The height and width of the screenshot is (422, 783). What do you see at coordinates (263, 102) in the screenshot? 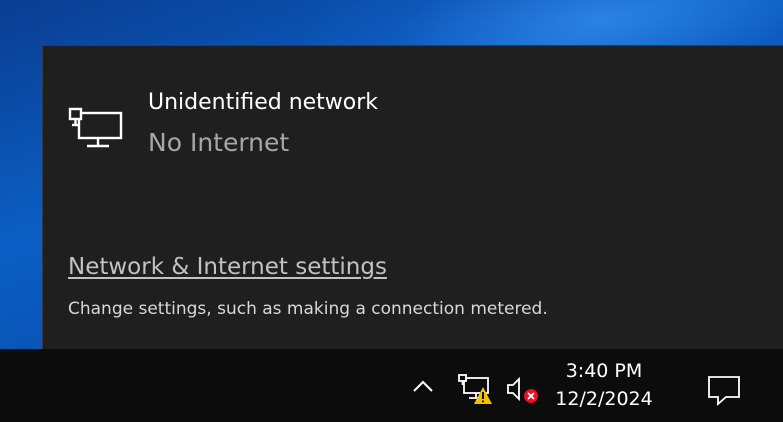
I see `network-name: Unidentified network` at bounding box center [263, 102].